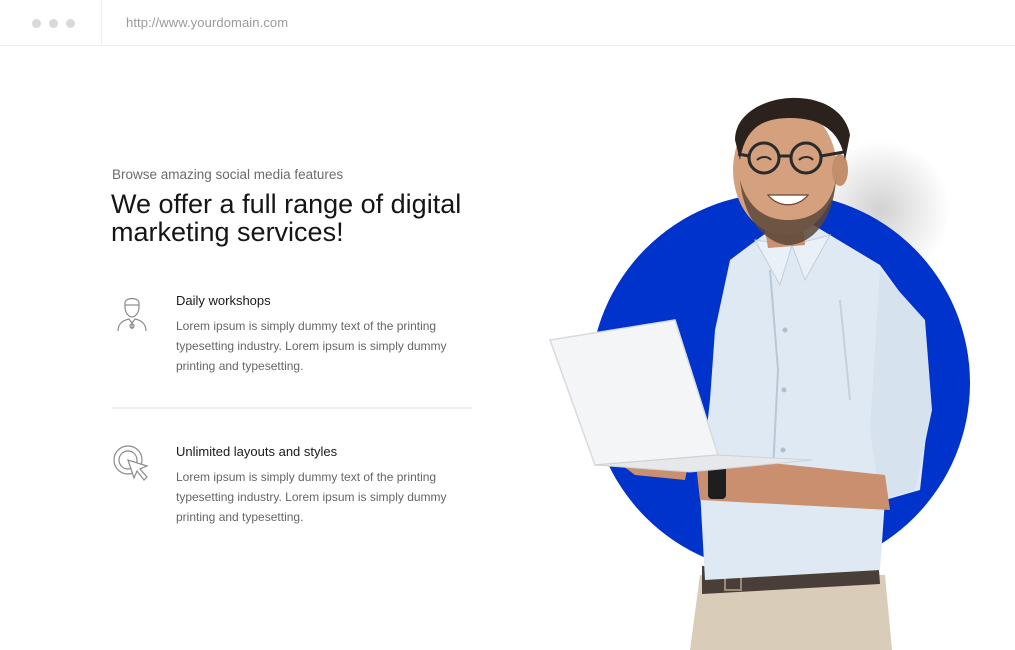  Describe the element at coordinates (228, 174) in the screenshot. I see `section-eyebrow: Browse amazing social media features` at that location.